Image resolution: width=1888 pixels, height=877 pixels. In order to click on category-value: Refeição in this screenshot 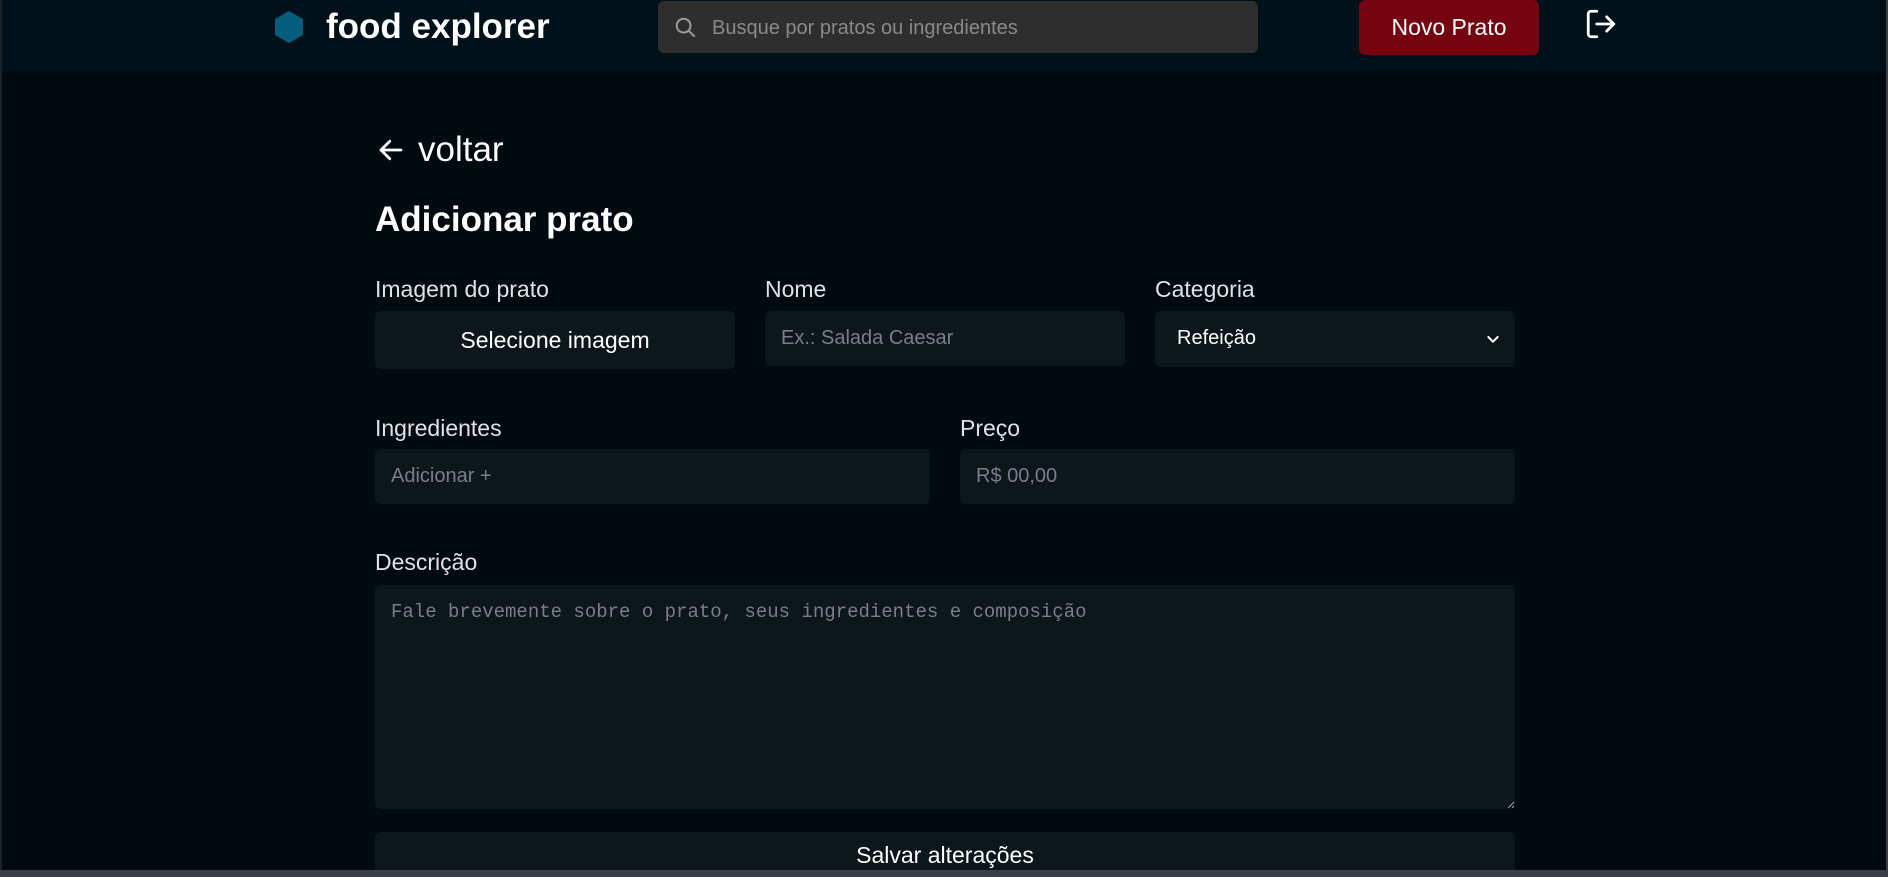, I will do `click(1216, 338)`.